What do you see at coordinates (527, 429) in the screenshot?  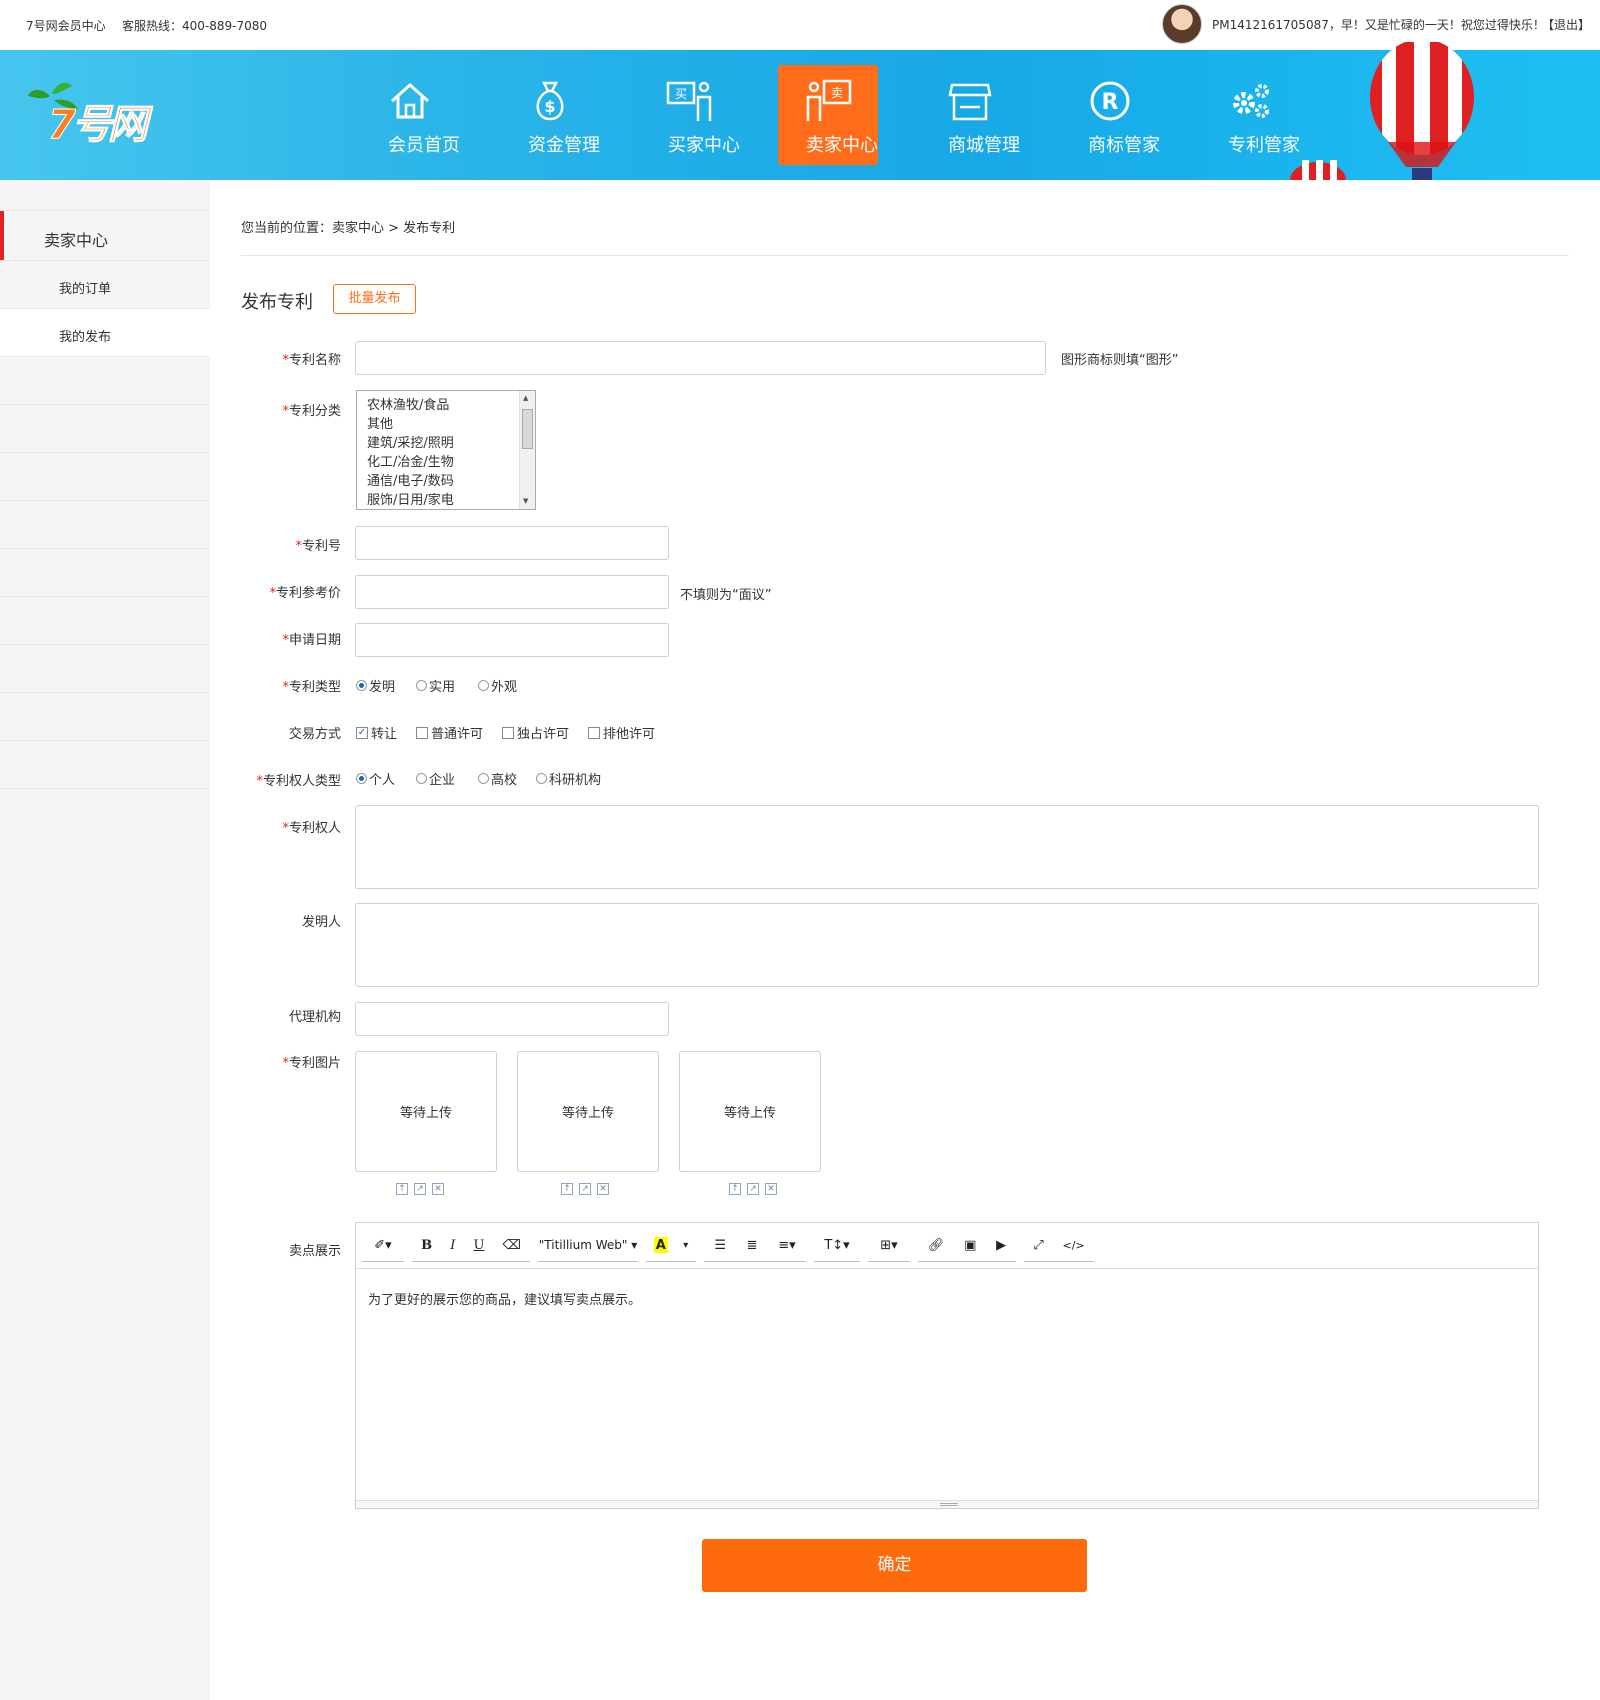 I see `scrollbar-thumb` at bounding box center [527, 429].